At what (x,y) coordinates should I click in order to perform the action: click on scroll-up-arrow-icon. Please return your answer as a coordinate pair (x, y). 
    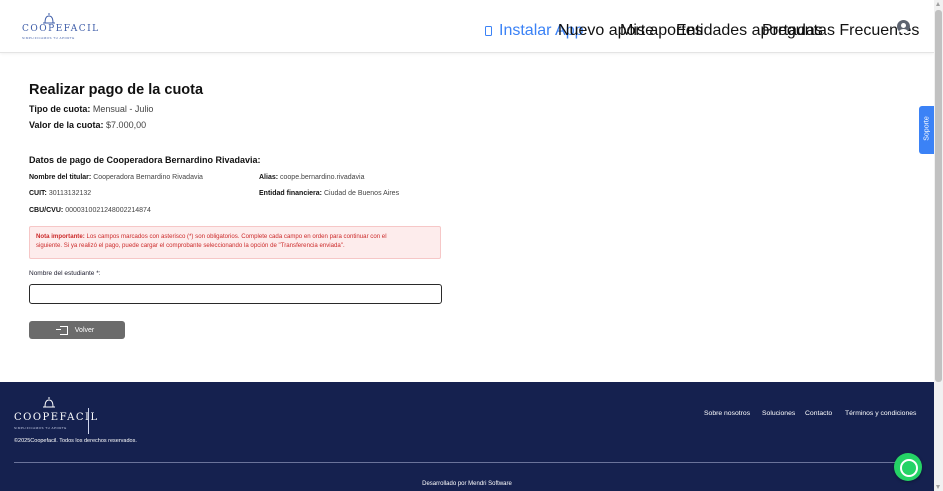
    Looking at the image, I should click on (938, 4).